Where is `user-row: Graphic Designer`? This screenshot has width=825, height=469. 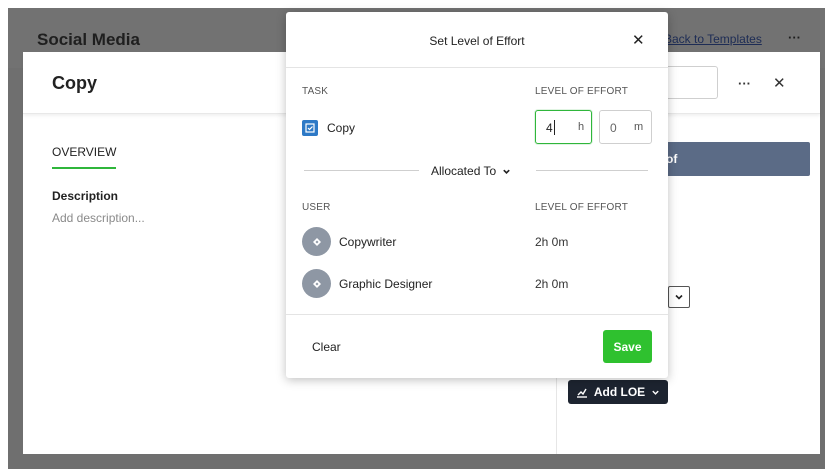 user-row: Graphic Designer is located at coordinates (367, 283).